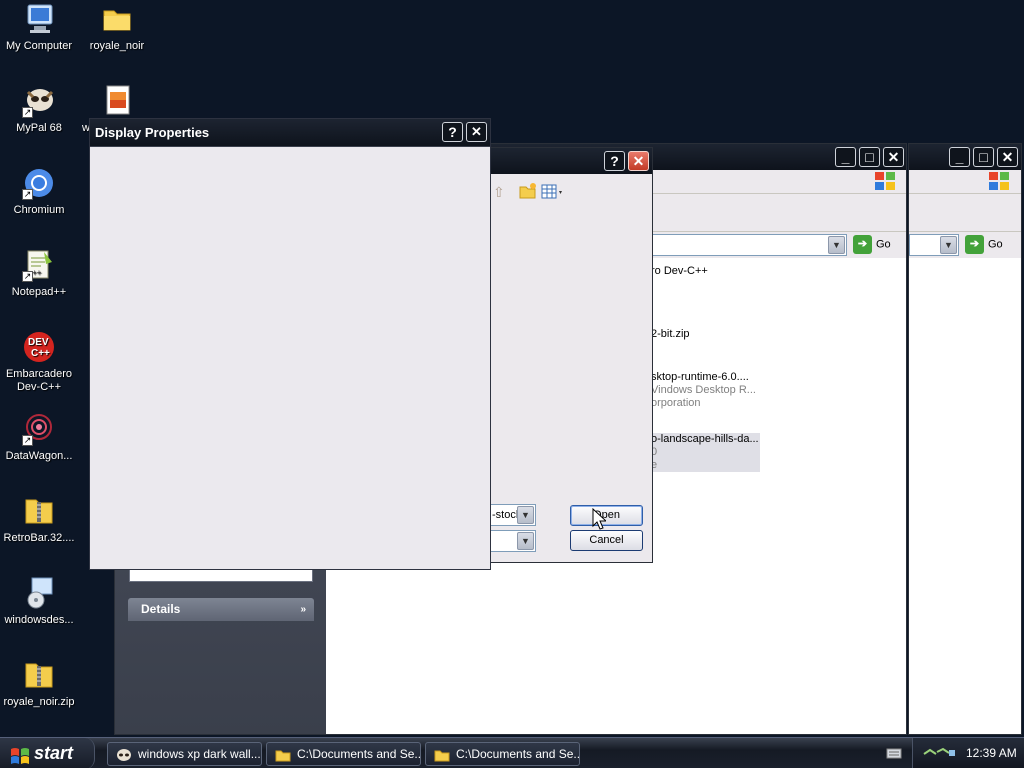  Describe the element at coordinates (606, 540) in the screenshot. I see `cancel-button: Cancel` at that location.